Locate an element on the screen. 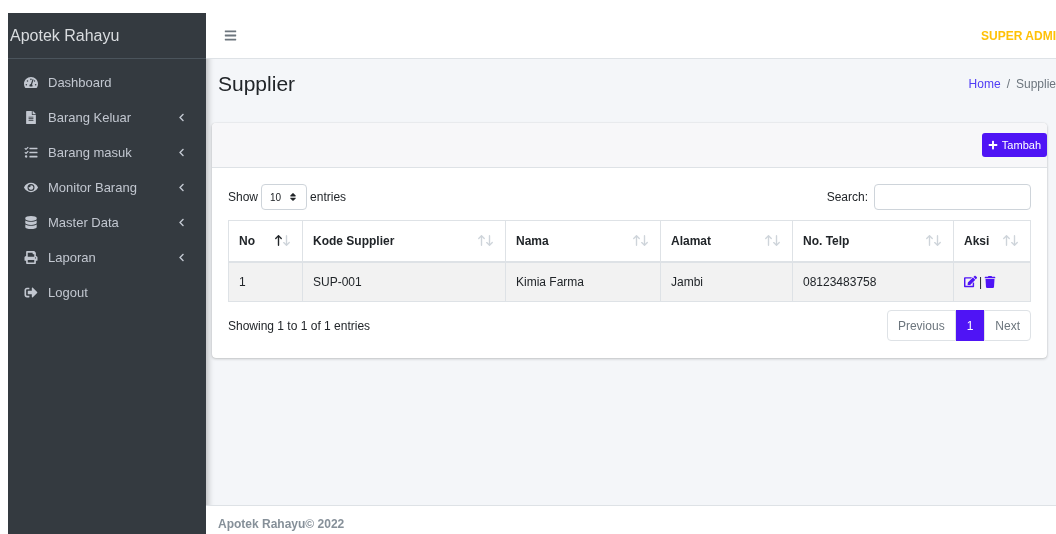 This screenshot has height=534, width=1056. column-header: No. Telp is located at coordinates (873, 241).